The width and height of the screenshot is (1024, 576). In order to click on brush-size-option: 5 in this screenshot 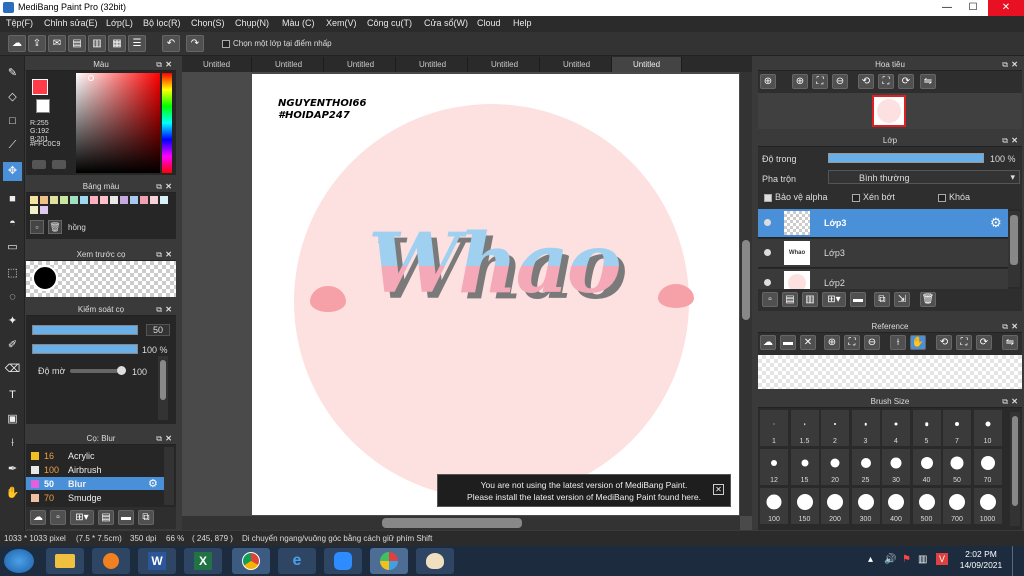, I will do `click(926, 428)`.